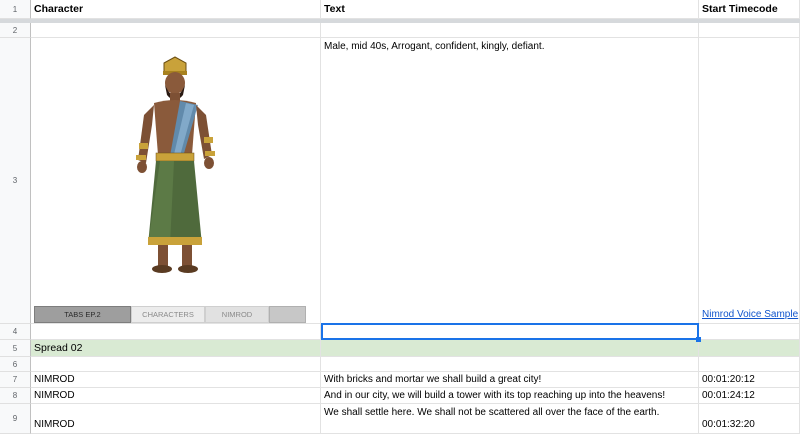  Describe the element at coordinates (82, 314) in the screenshot. I see `image-tab-episode: TABS EP.2` at that location.